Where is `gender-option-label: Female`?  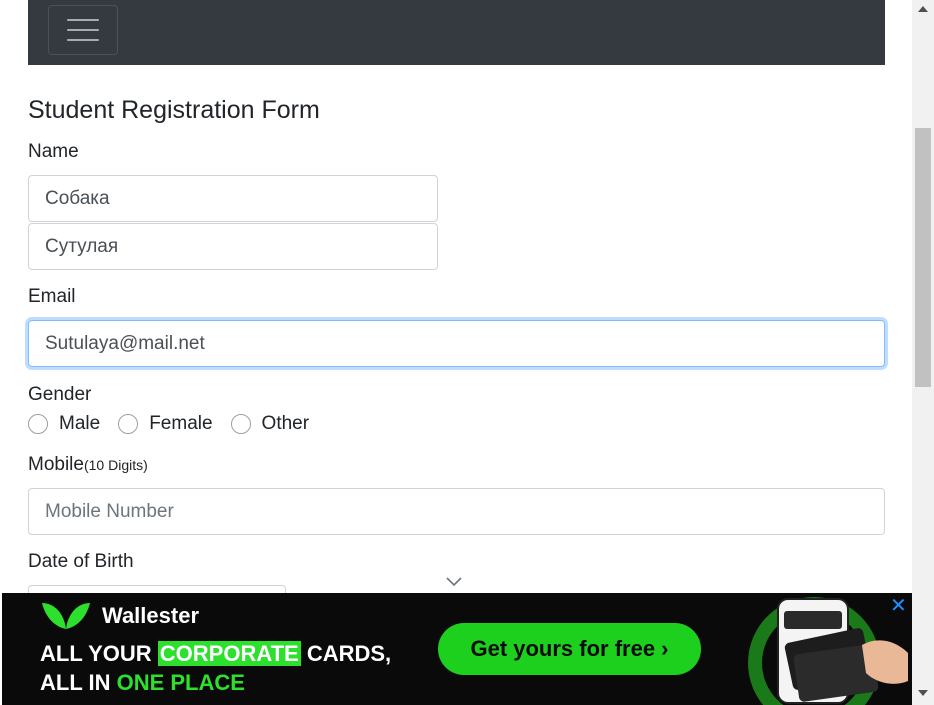 gender-option-label: Female is located at coordinates (181, 423).